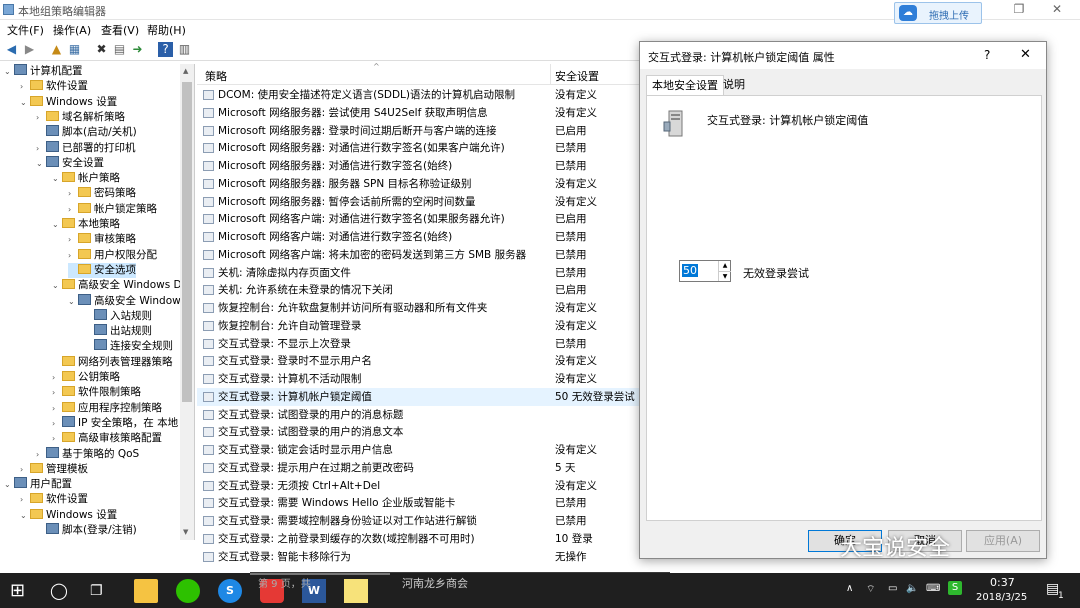 The width and height of the screenshot is (1080, 608). What do you see at coordinates (102, 591) in the screenshot?
I see `task-view-icon: ❐` at bounding box center [102, 591].